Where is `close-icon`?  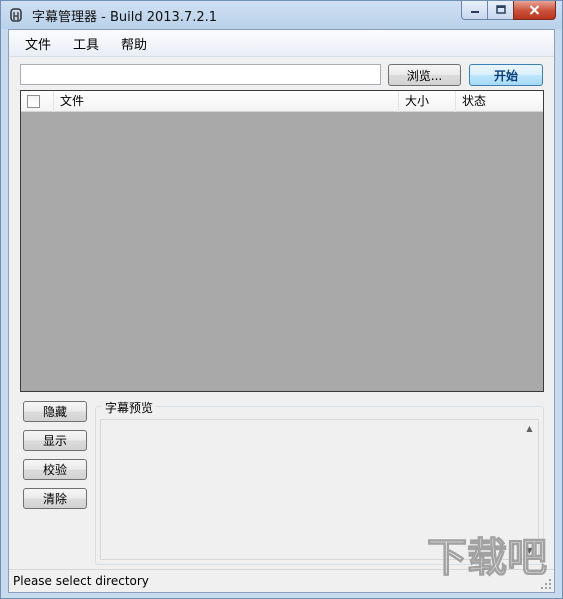 close-icon is located at coordinates (534, 10).